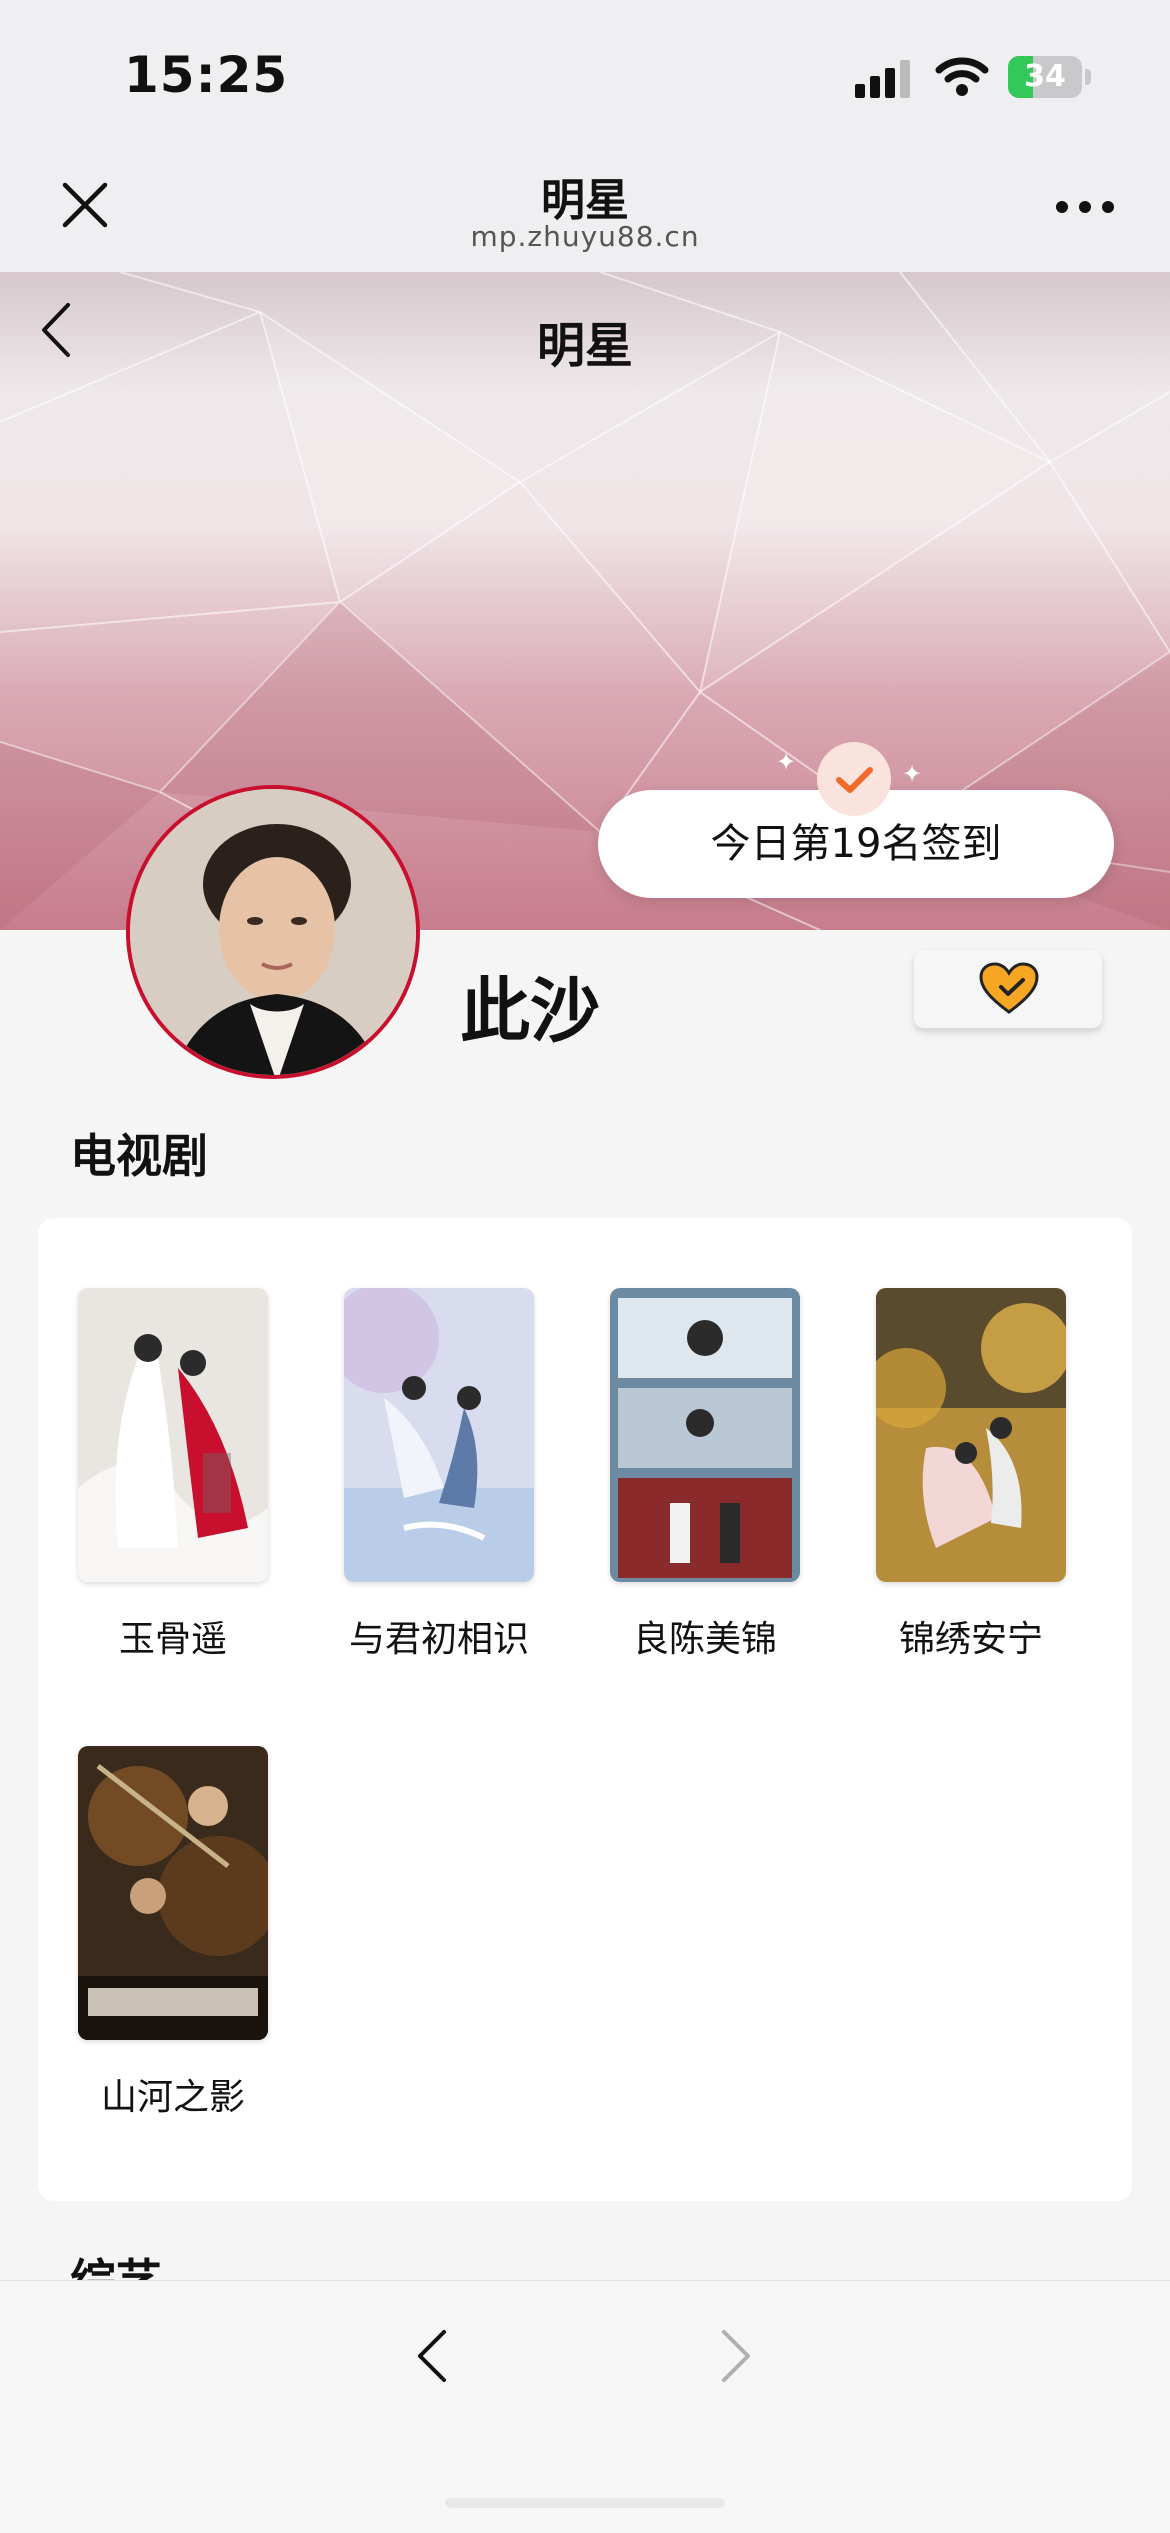  I want to click on status-bar: 15:25 34, so click(585, 70).